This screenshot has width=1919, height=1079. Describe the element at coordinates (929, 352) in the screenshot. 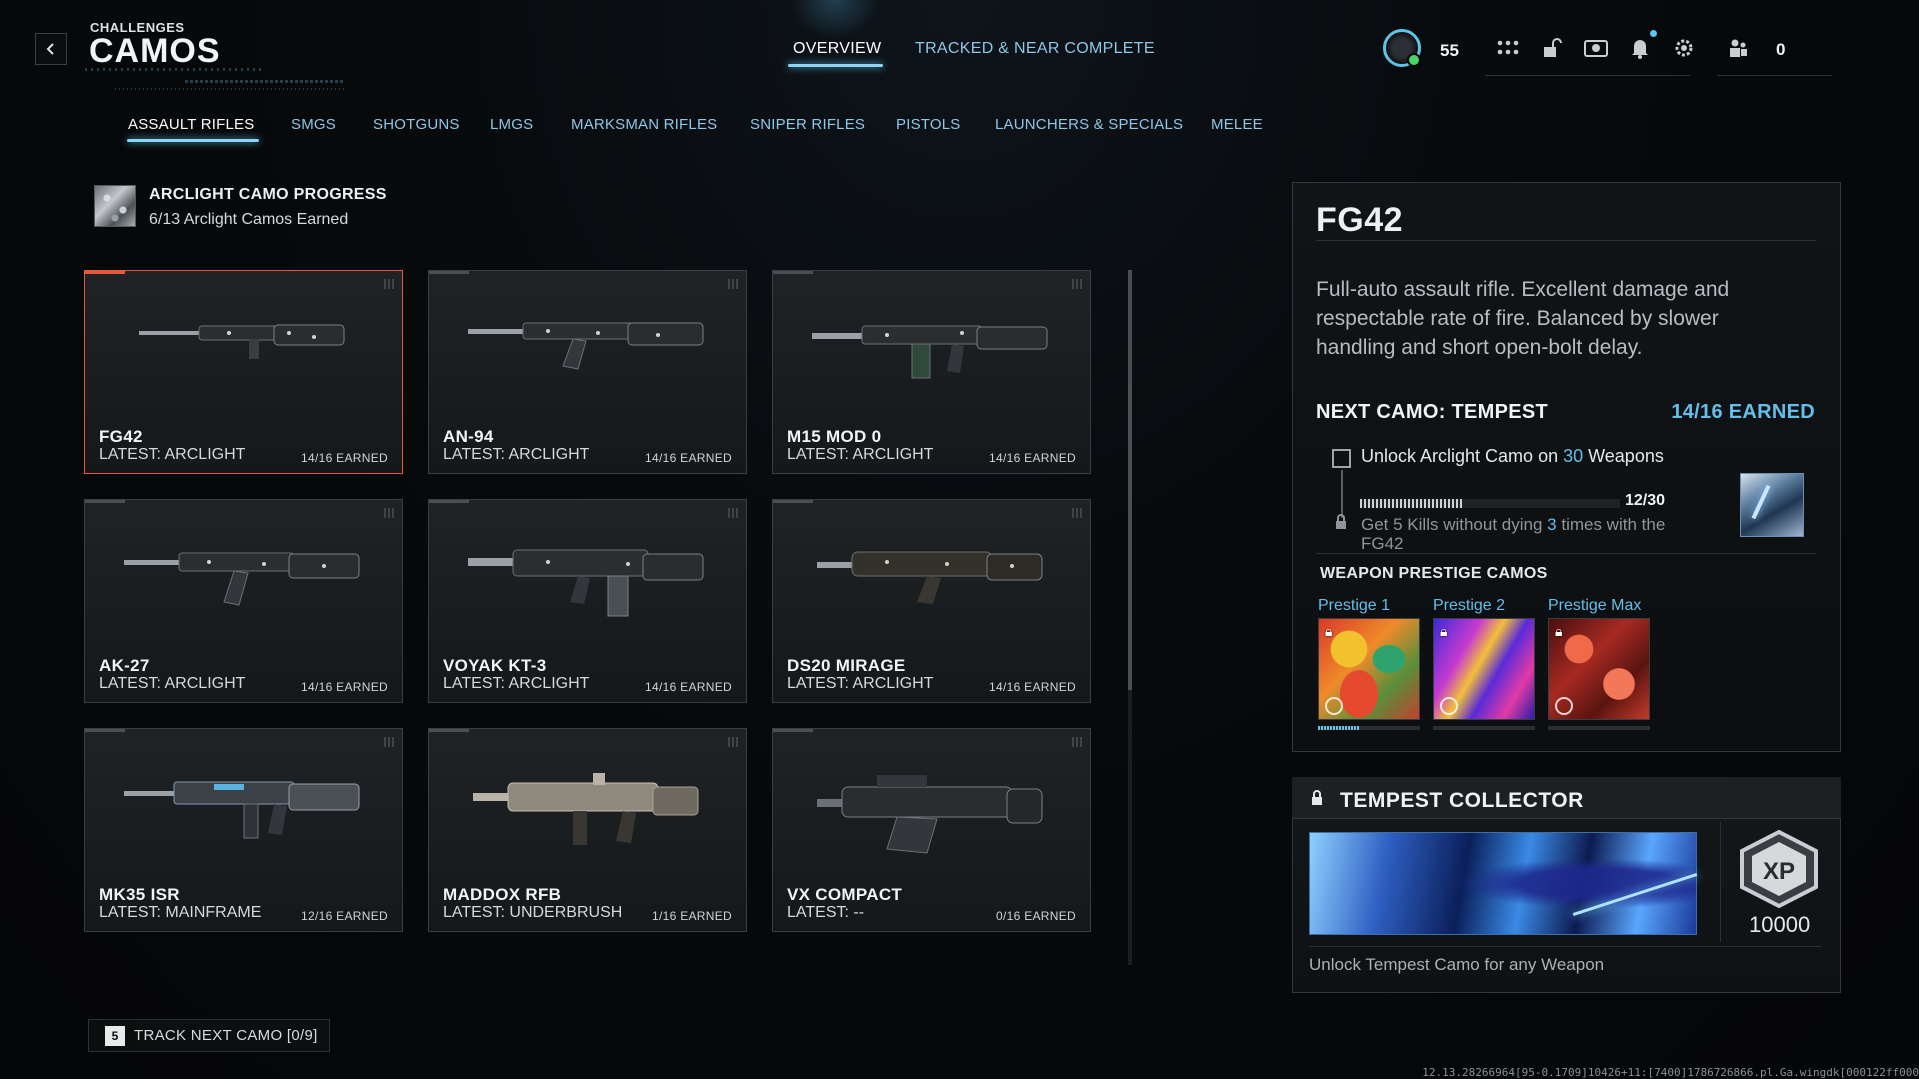

I see `weapon-m15-mod-0-image` at that location.